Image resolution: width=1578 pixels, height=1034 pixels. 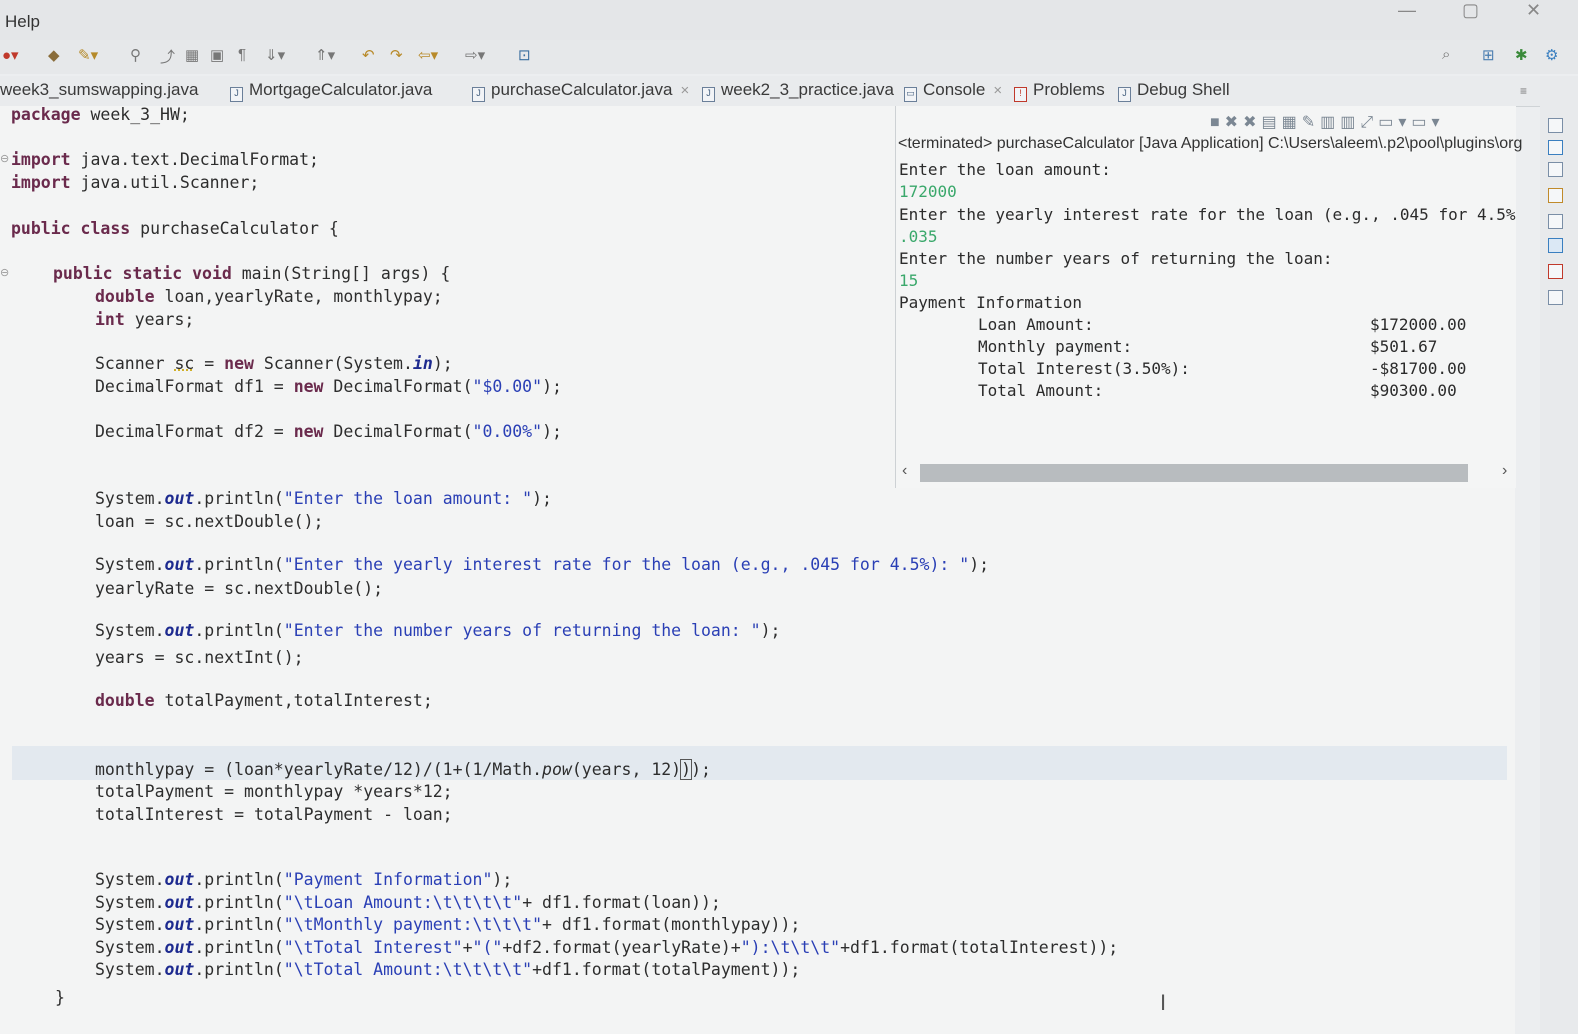 What do you see at coordinates (1183, 89) in the screenshot?
I see `tab-label: Debug Shell` at bounding box center [1183, 89].